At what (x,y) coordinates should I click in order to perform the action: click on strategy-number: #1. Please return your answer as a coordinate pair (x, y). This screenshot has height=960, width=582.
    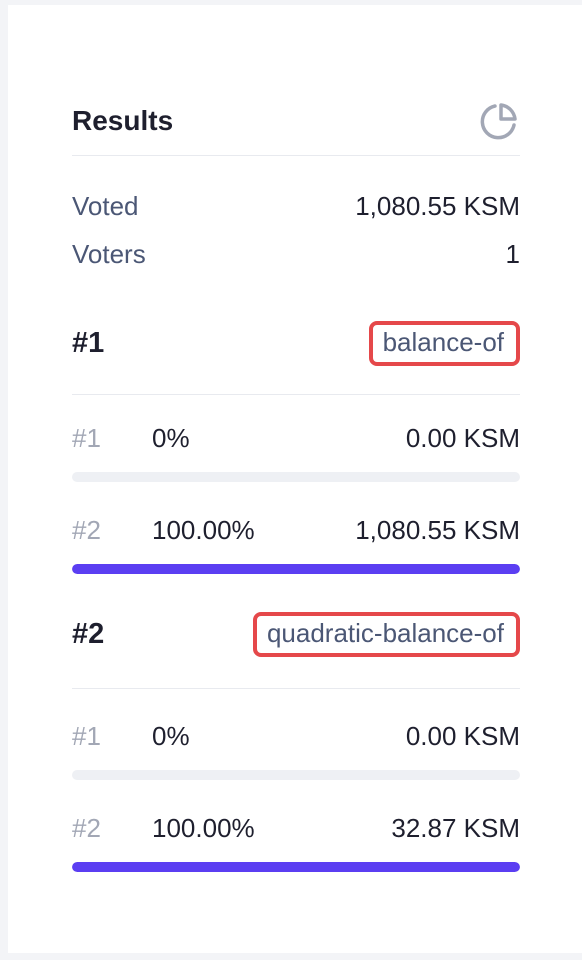
    Looking at the image, I should click on (88, 343).